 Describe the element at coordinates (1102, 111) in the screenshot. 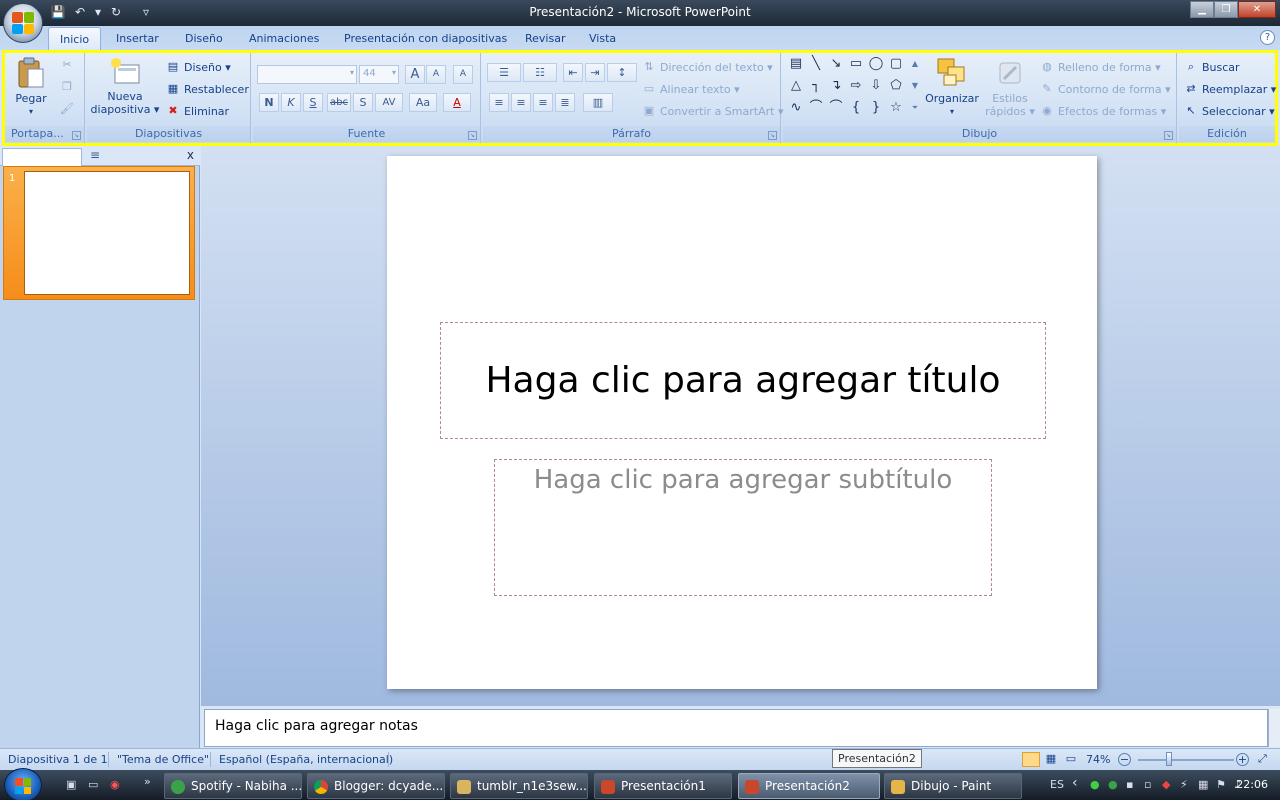

I see `shape-effects-button: ◉ Efectos de formas ▾` at that location.